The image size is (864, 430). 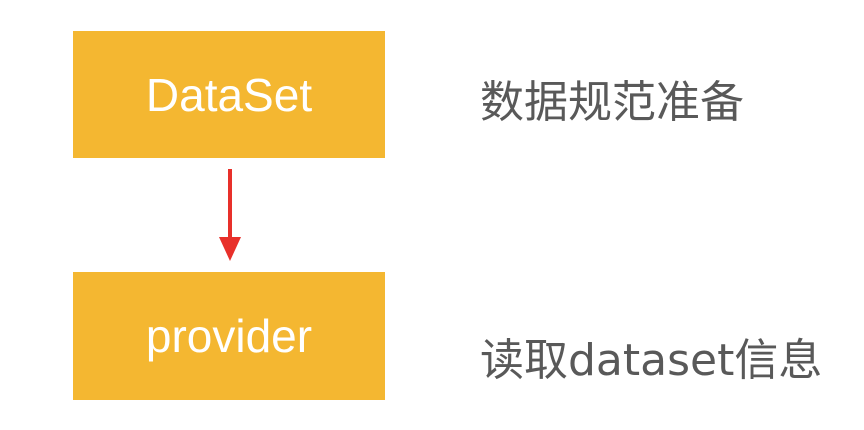 I want to click on dataset-node-label: DataSet, so click(x=229, y=94).